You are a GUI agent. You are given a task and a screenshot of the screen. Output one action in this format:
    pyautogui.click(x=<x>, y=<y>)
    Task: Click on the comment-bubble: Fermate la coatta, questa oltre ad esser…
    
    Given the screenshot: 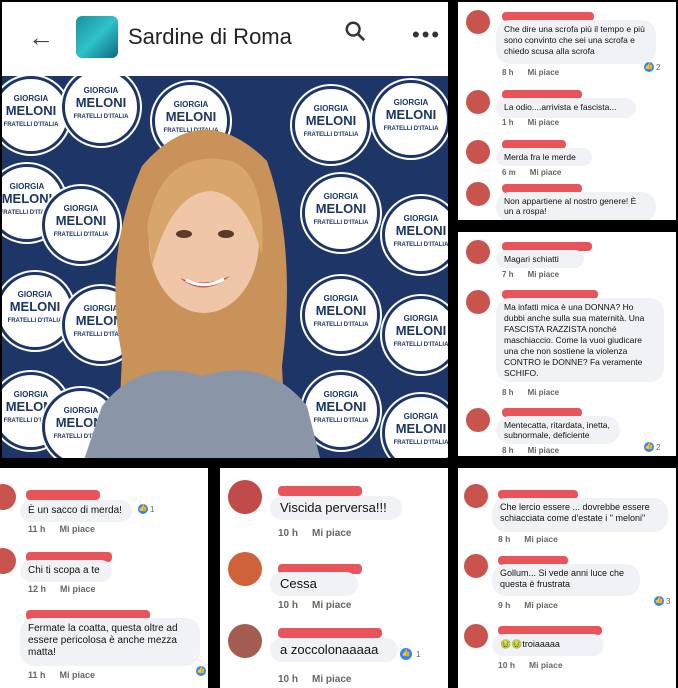 What is the action you would take?
    pyautogui.click(x=110, y=642)
    